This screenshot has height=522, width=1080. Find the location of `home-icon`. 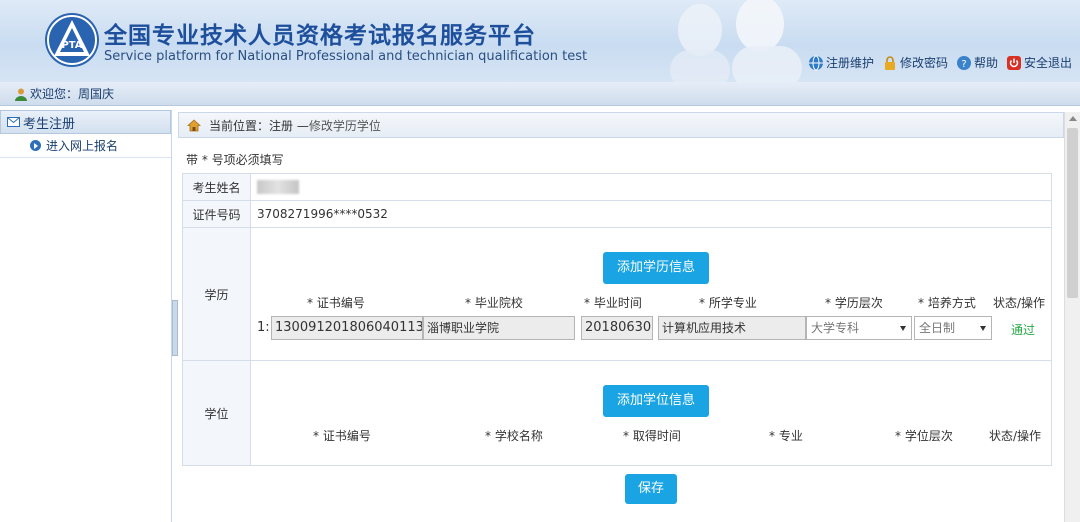

home-icon is located at coordinates (194, 125).